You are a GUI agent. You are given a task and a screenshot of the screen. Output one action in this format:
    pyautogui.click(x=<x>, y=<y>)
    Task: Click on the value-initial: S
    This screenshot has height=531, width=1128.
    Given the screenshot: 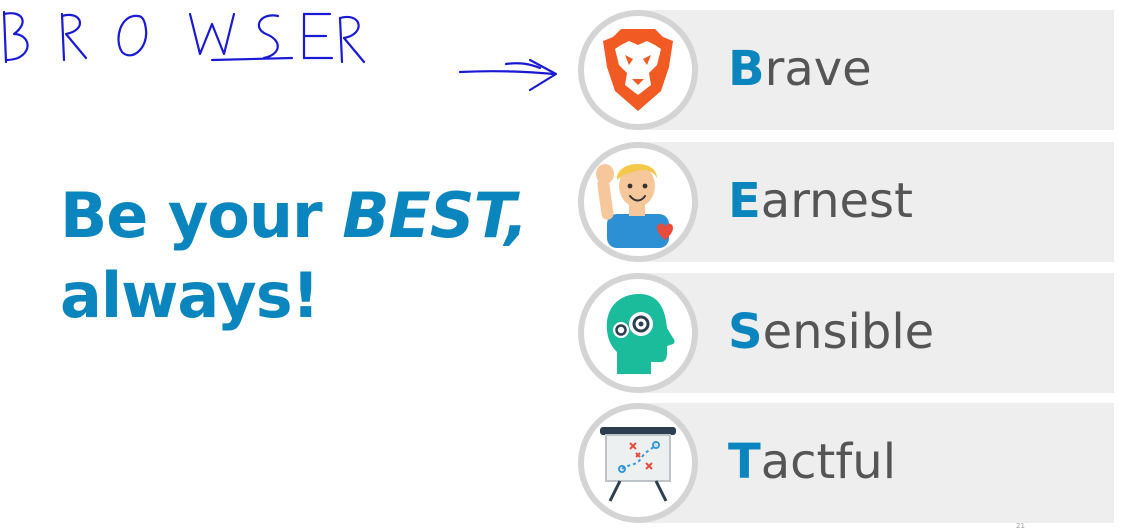 What is the action you would take?
    pyautogui.click(x=745, y=332)
    